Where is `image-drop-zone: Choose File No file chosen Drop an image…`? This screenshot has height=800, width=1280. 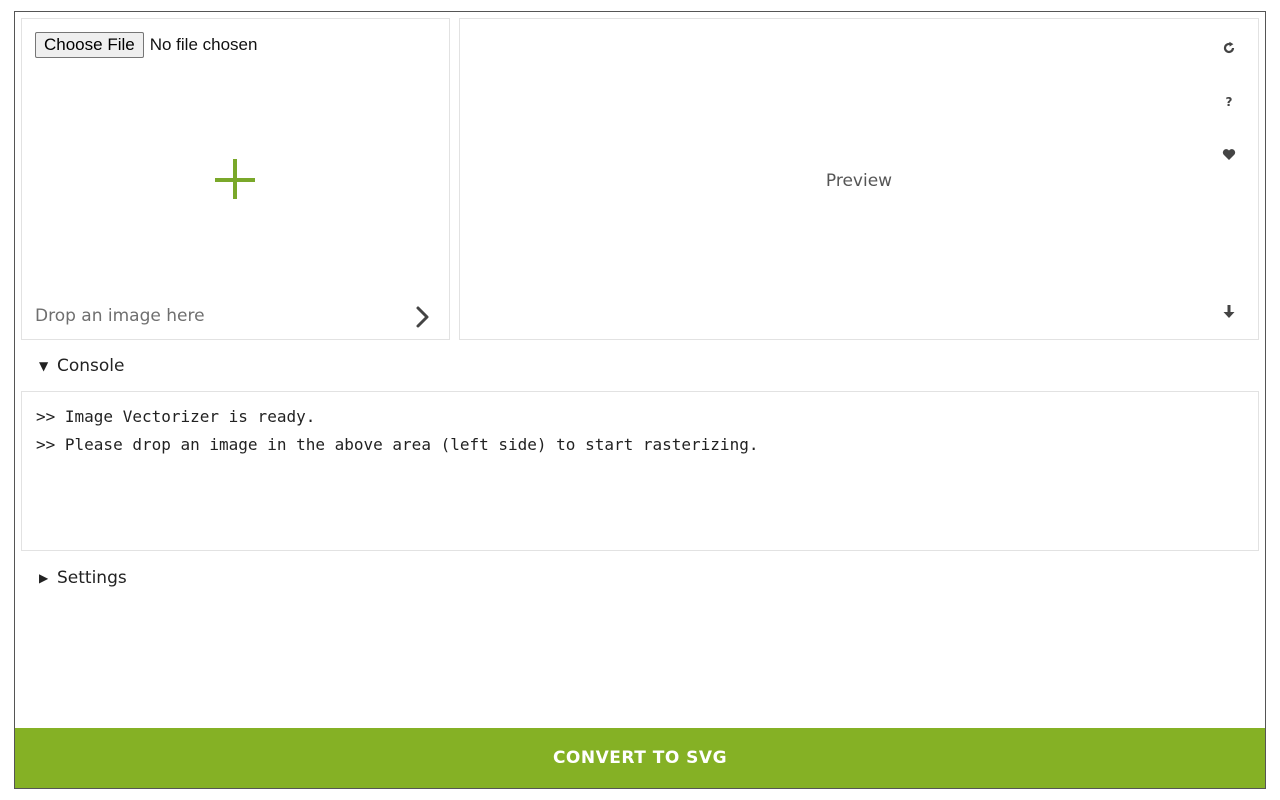 image-drop-zone: Choose File No file chosen Drop an image… is located at coordinates (235, 179).